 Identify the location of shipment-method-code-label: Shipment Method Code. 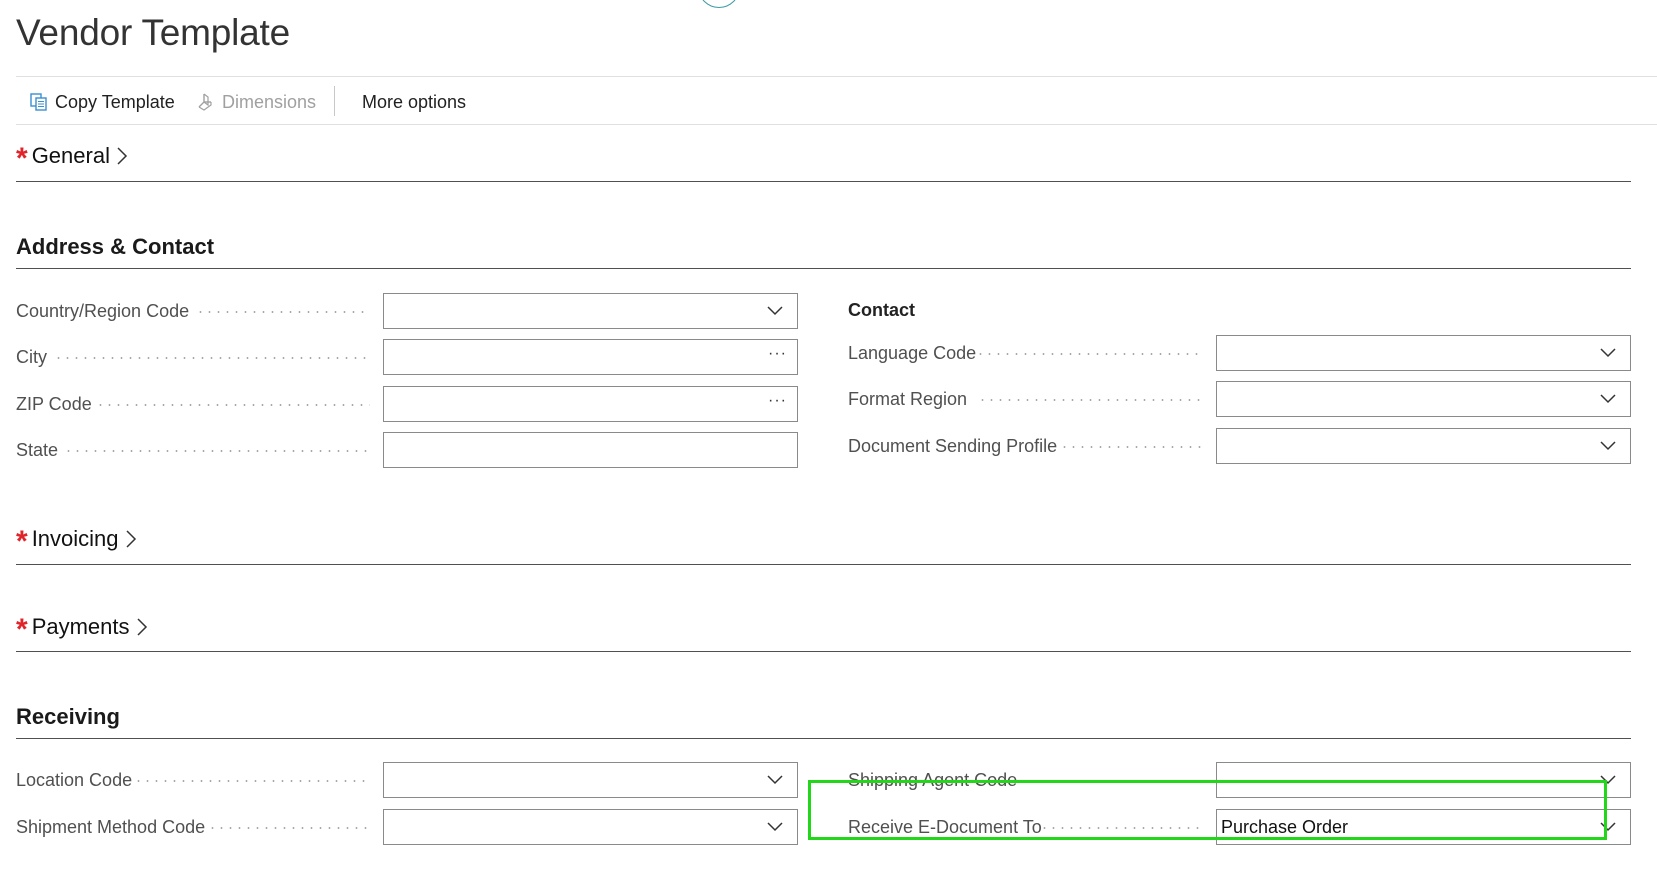
(111, 826).